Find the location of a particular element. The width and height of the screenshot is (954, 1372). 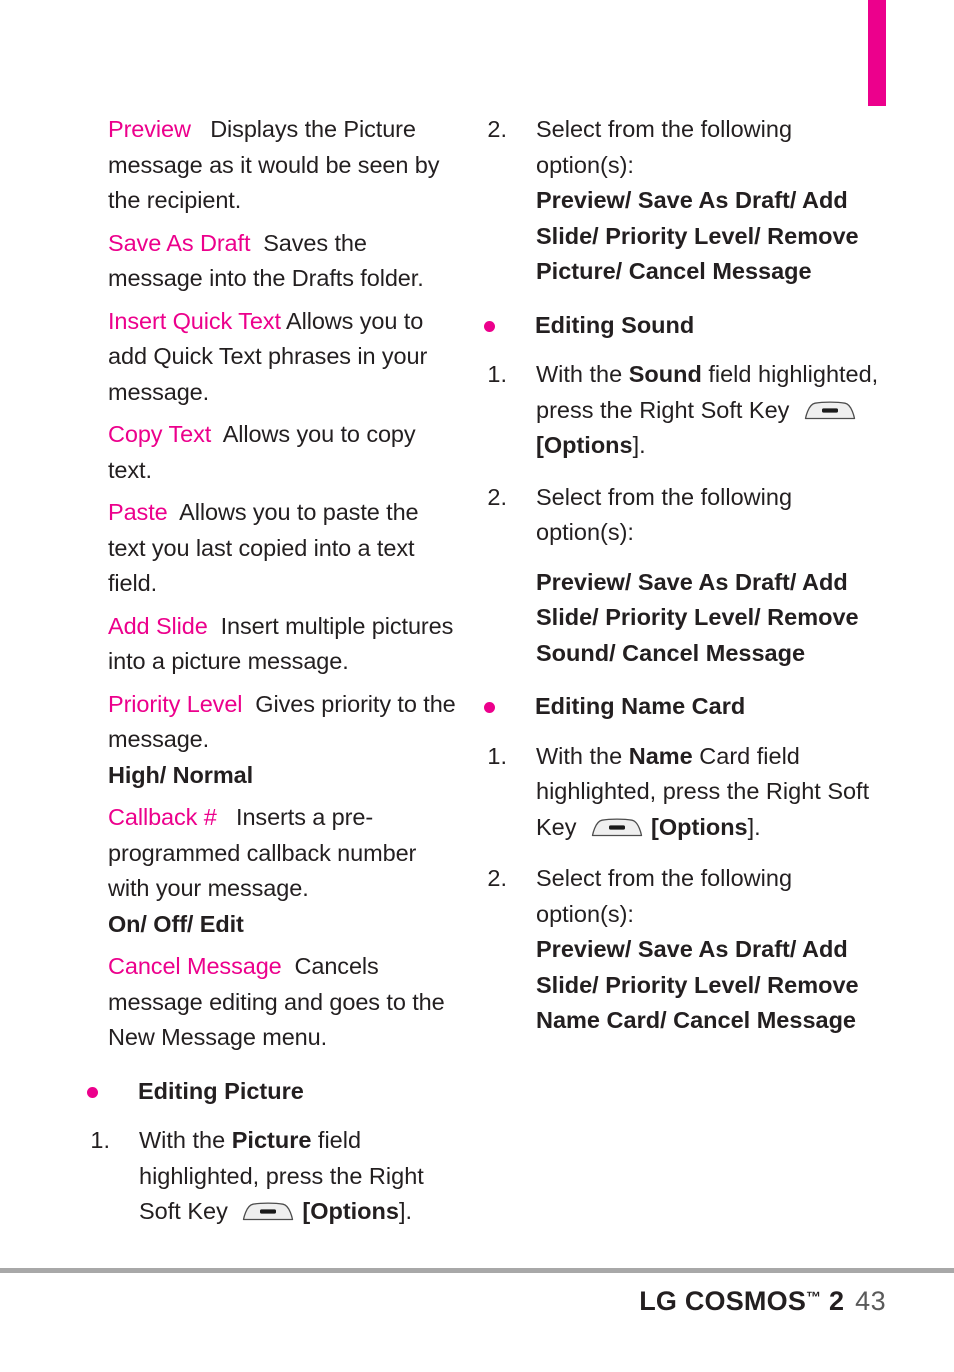

glossary-term: Save As Draft is located at coordinates (179, 242).